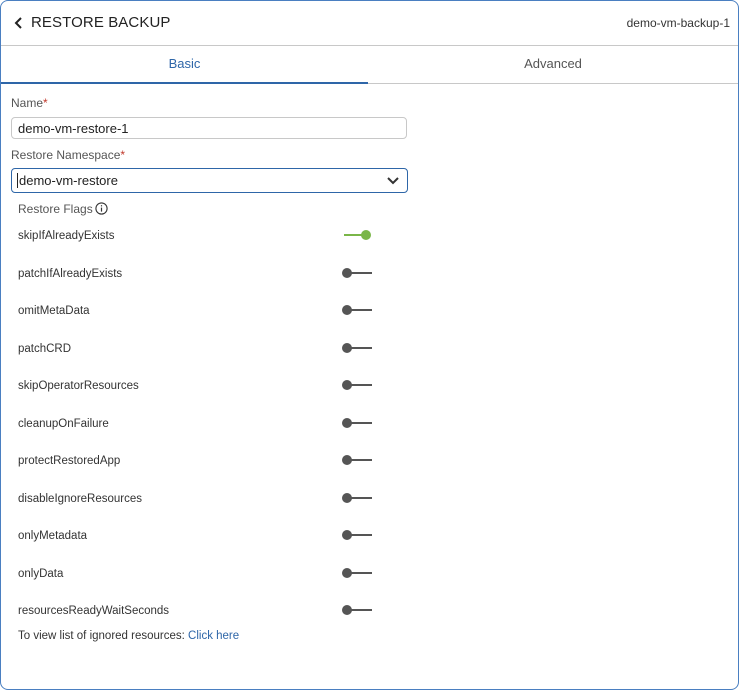 This screenshot has width=739, height=690. I want to click on tab-bar: Basic Advanced, so click(369, 65).